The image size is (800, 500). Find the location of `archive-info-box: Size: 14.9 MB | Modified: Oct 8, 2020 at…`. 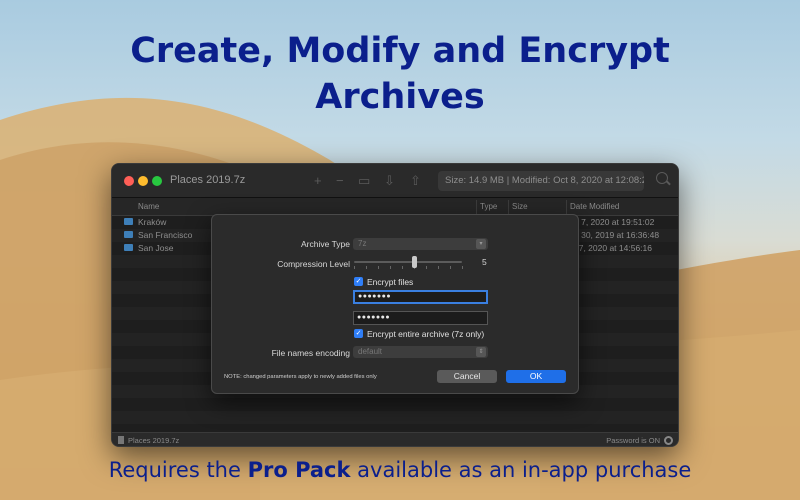

archive-info-box: Size: 14.9 MB | Modified: Oct 8, 2020 at… is located at coordinates (541, 181).